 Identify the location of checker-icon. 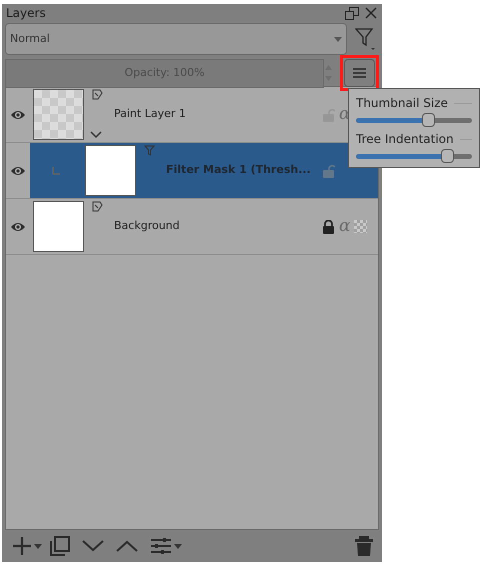
(361, 226).